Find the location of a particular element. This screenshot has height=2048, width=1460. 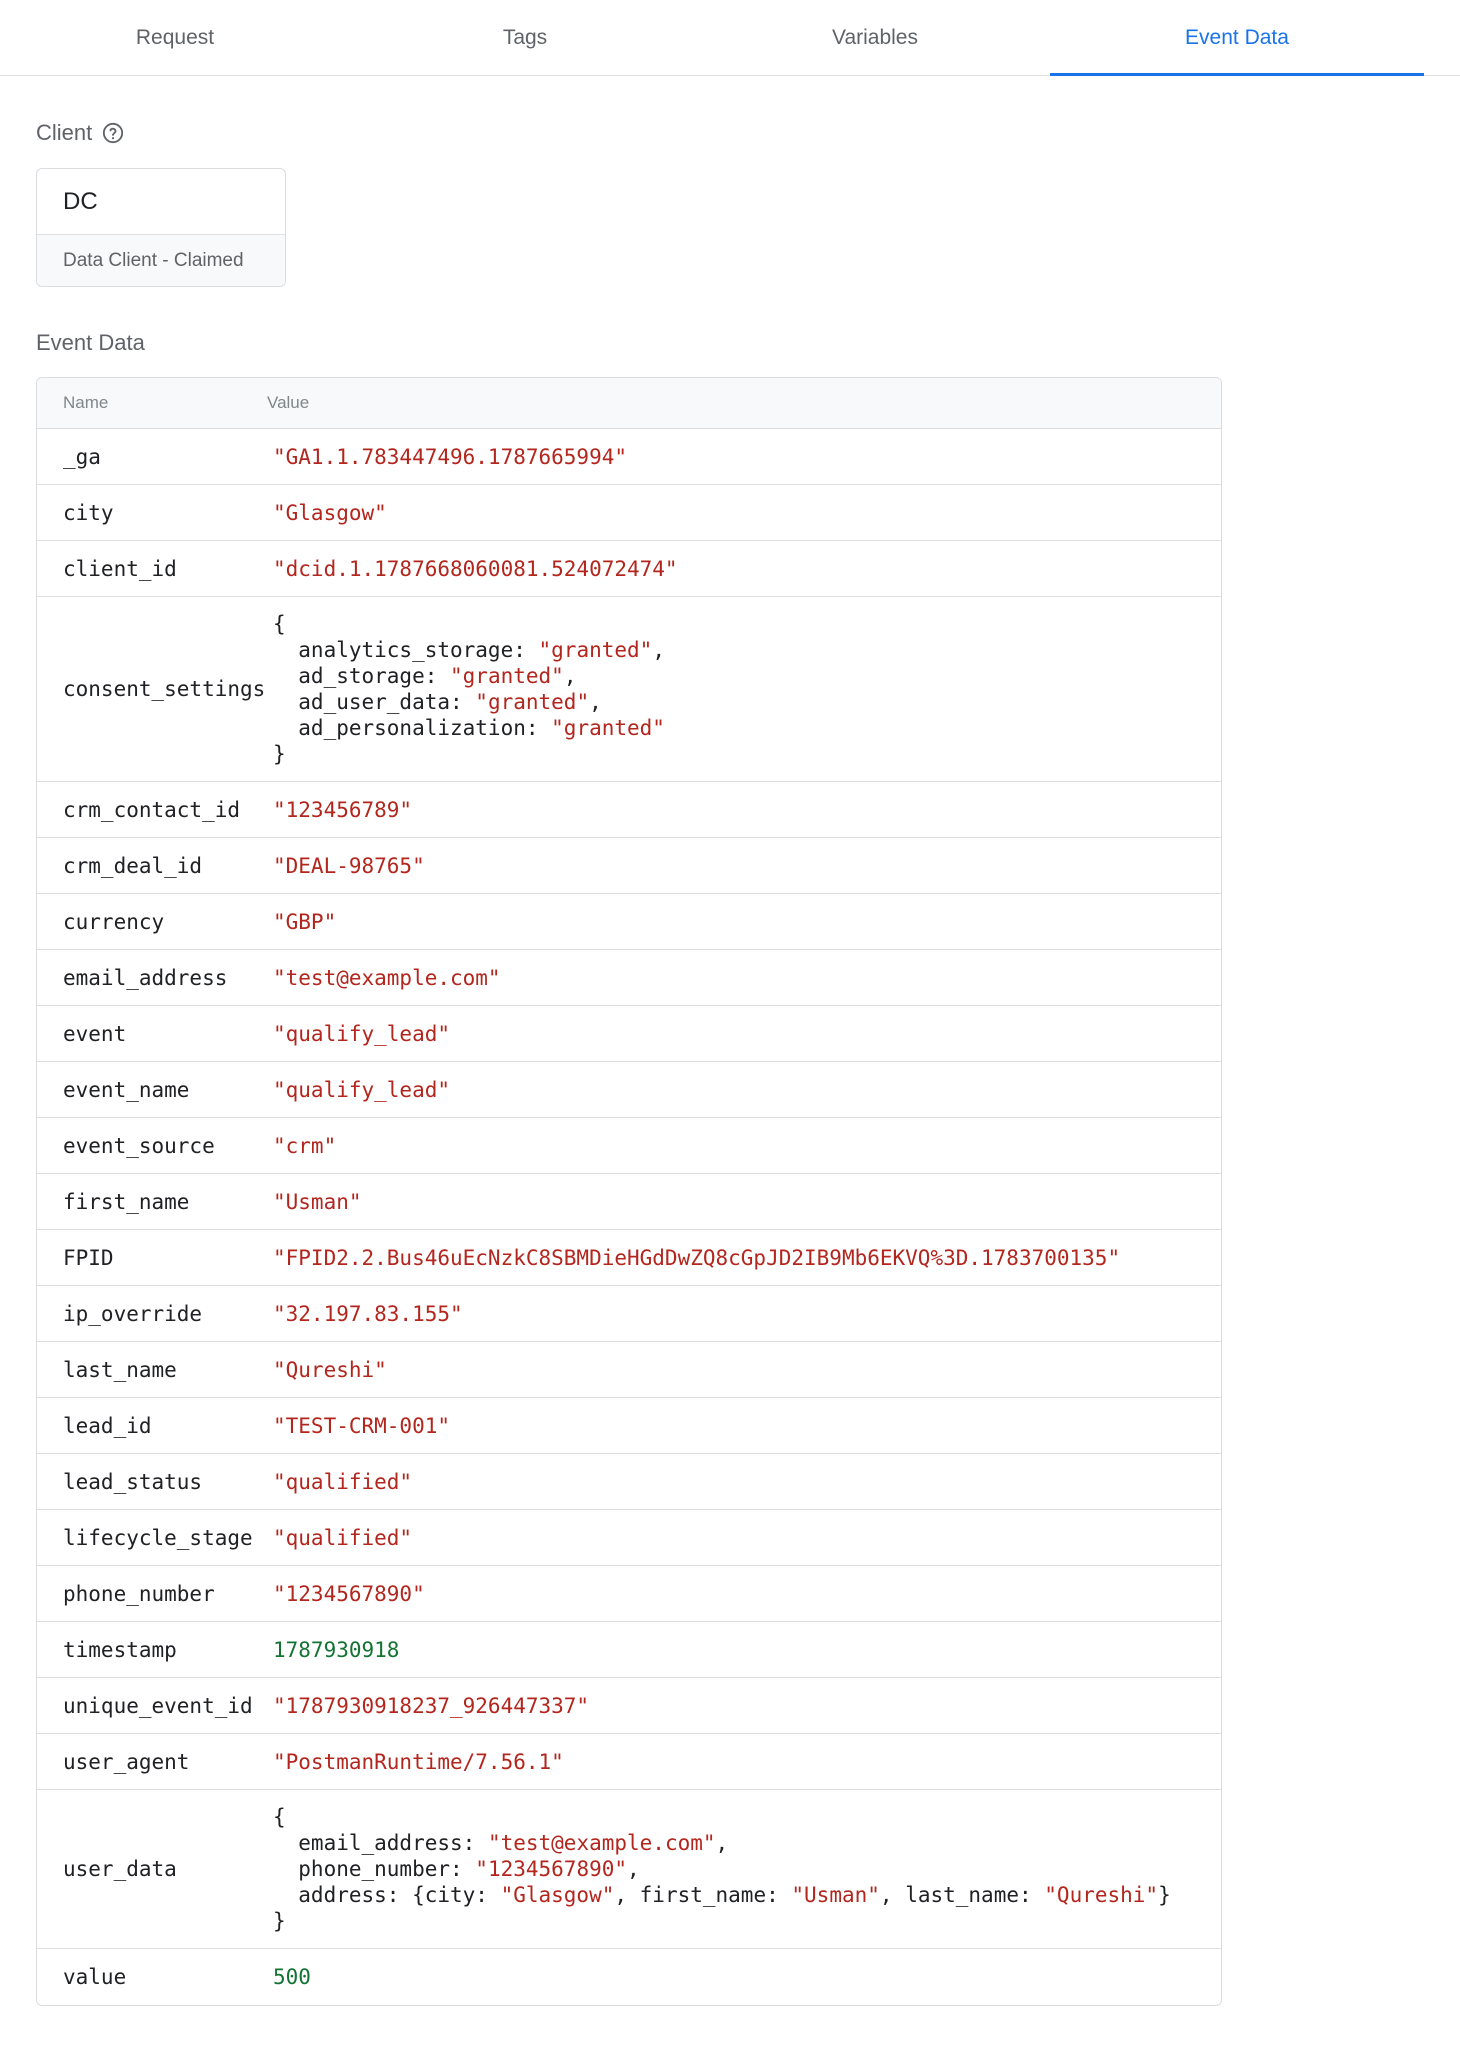

client-section-header: Client is located at coordinates (80, 133).